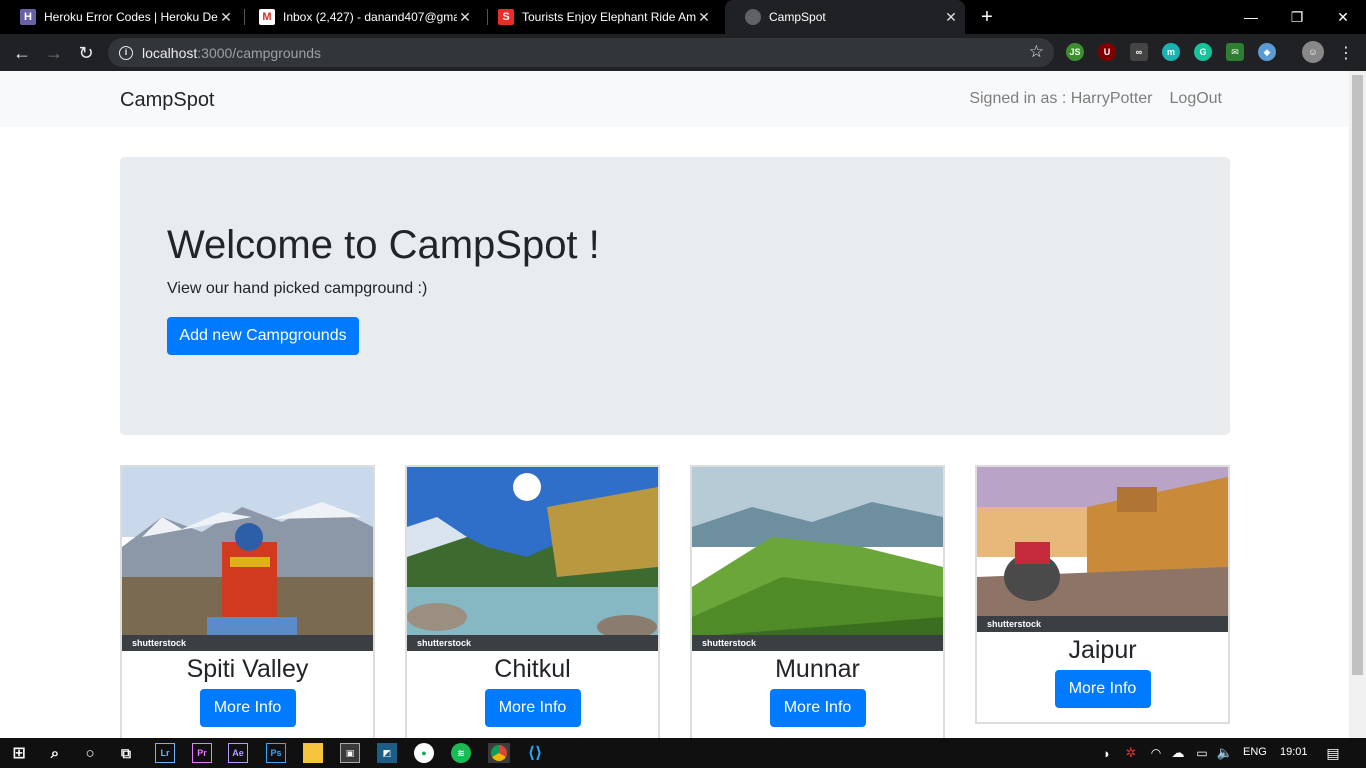 This screenshot has width=1366, height=768. I want to click on scrollbar, so click(1357, 404).